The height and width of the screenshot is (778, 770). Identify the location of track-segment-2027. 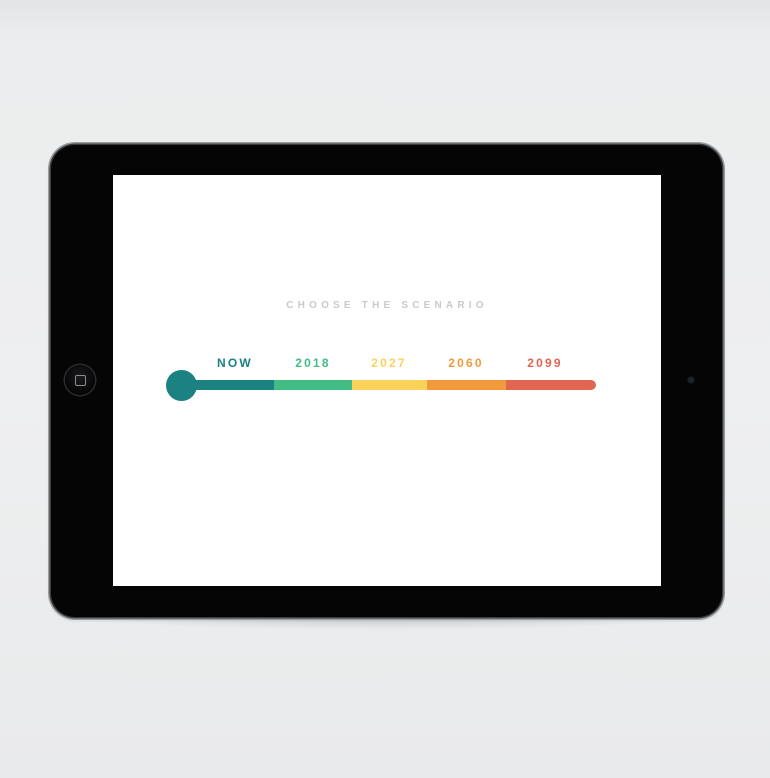
(389, 385).